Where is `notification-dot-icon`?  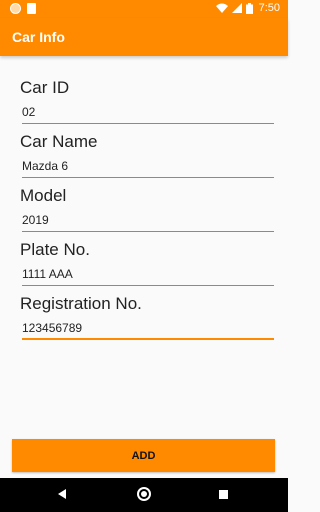 notification-dot-icon is located at coordinates (15, 8).